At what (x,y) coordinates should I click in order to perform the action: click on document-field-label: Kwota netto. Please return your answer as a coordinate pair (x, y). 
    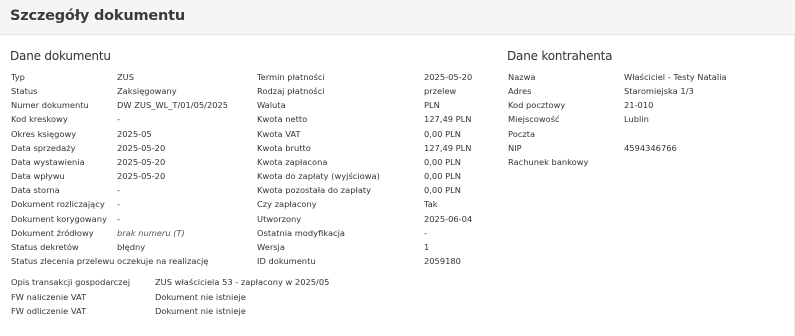
    Looking at the image, I should click on (282, 119).